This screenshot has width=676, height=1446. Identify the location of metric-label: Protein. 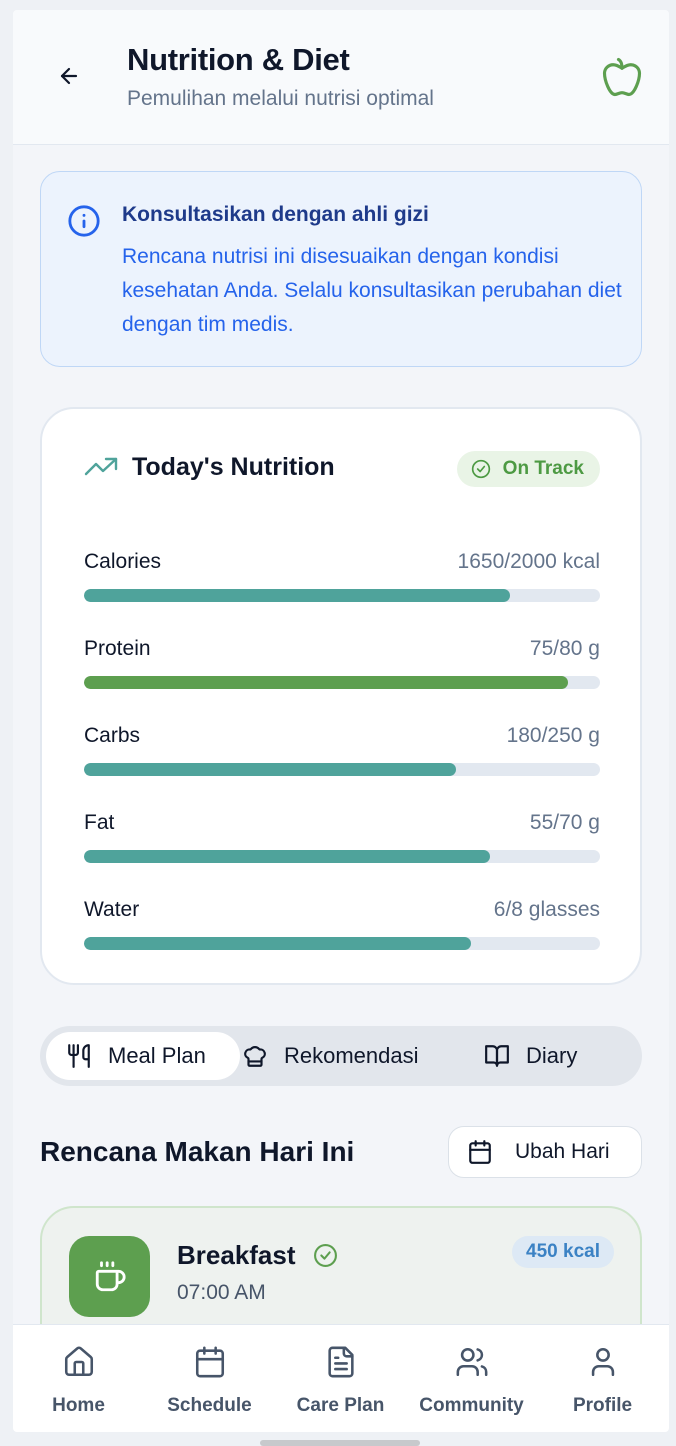
(117, 648).